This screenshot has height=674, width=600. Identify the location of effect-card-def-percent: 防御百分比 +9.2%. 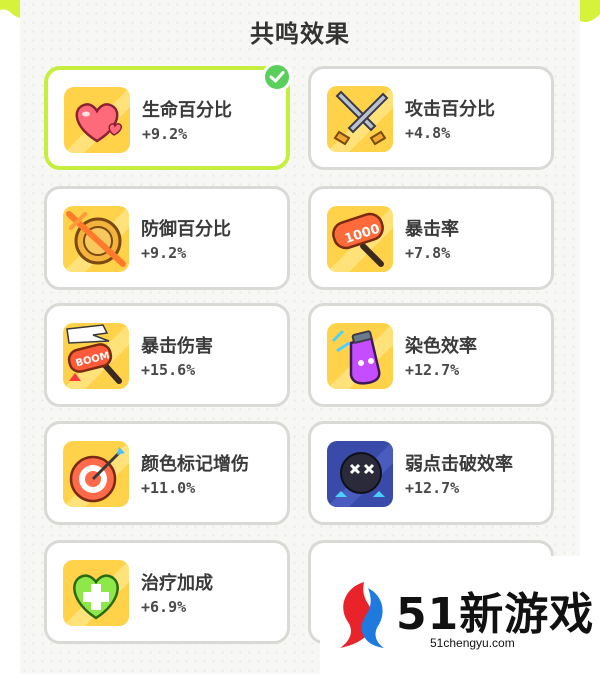
(167, 238).